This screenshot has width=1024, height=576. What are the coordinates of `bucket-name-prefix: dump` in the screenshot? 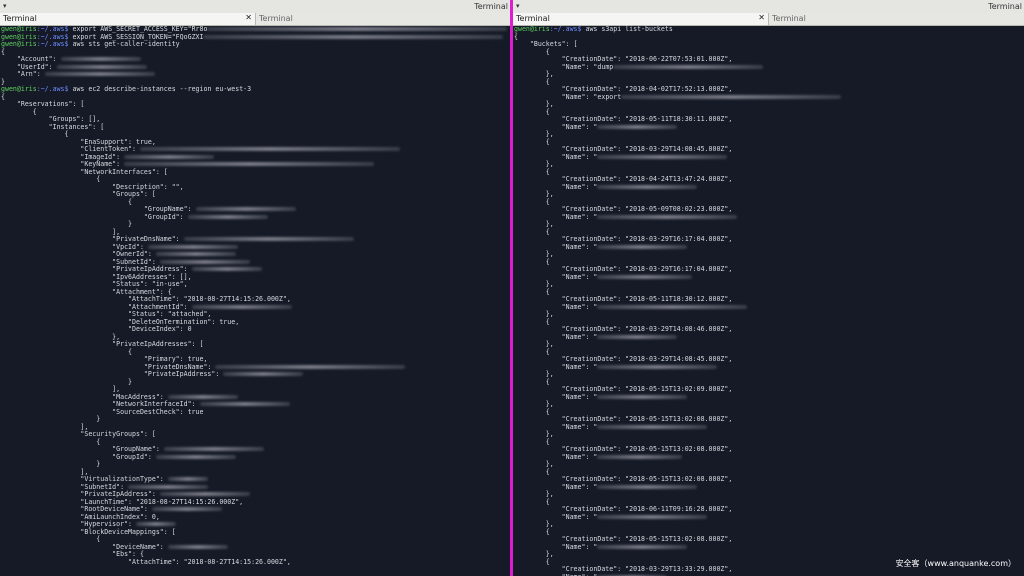 It's located at (605, 66).